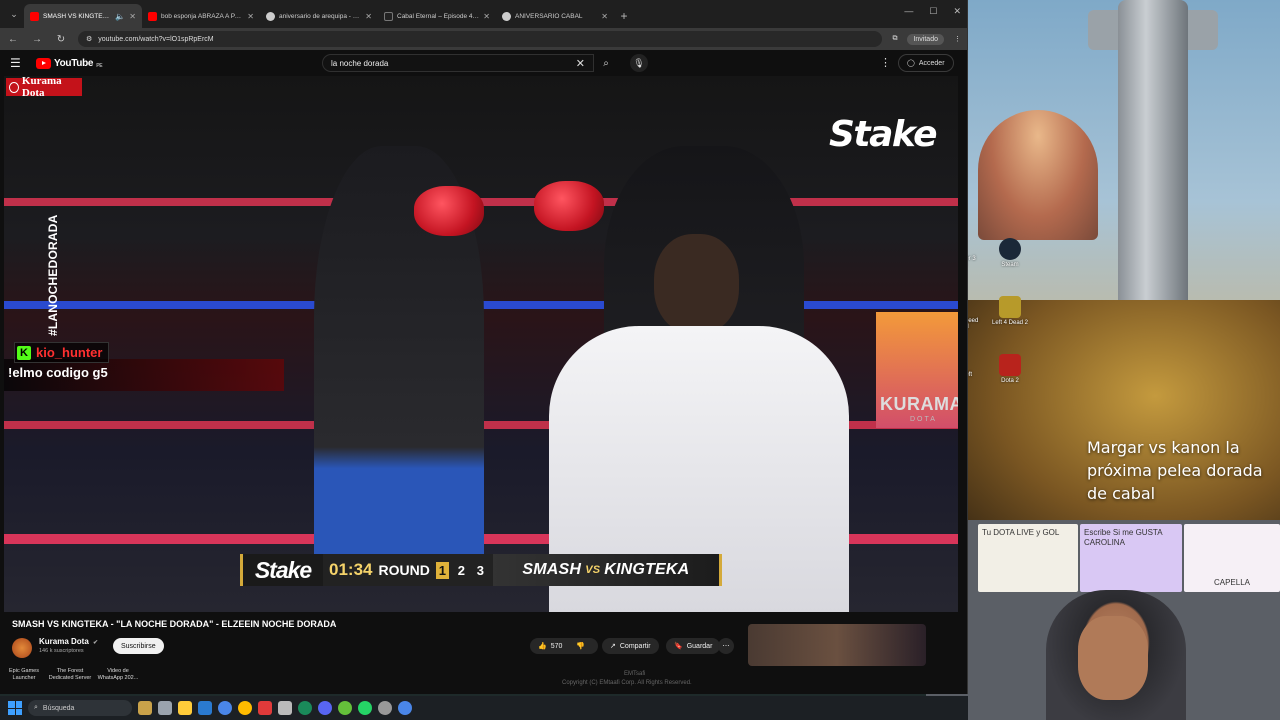  Describe the element at coordinates (635, 646) in the screenshot. I see `share-label: Compartir` at that location.